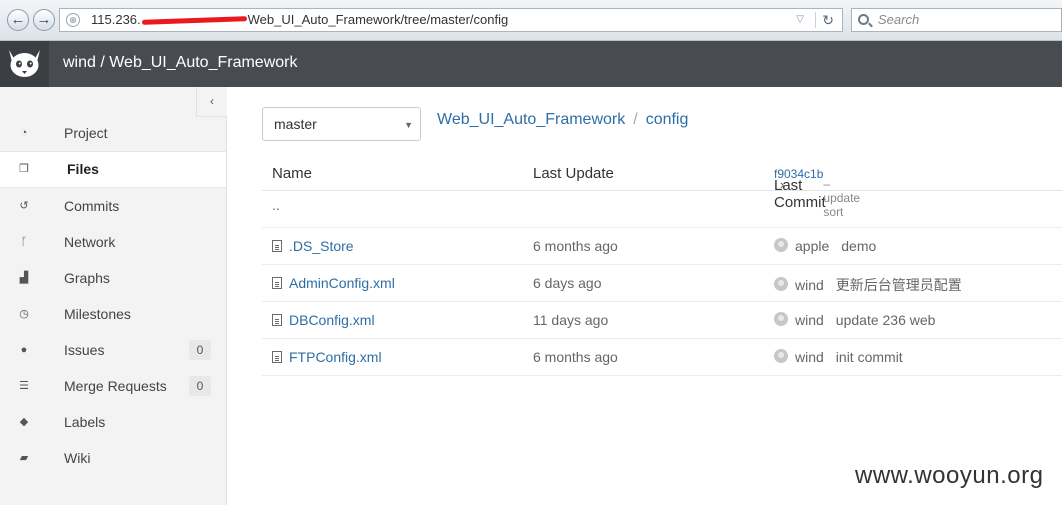 This screenshot has width=1062, height=505. Describe the element at coordinates (817, 192) in the screenshot. I see `column-header-last-commit: Last Commit › f9034c1b – update sort` at that location.